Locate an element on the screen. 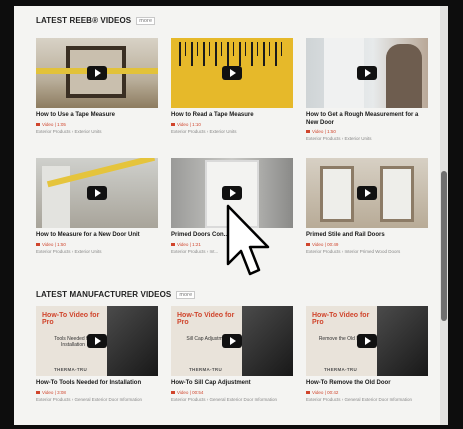 The image size is (463, 429). video-meta: Video | 00:49 is located at coordinates (367, 244).